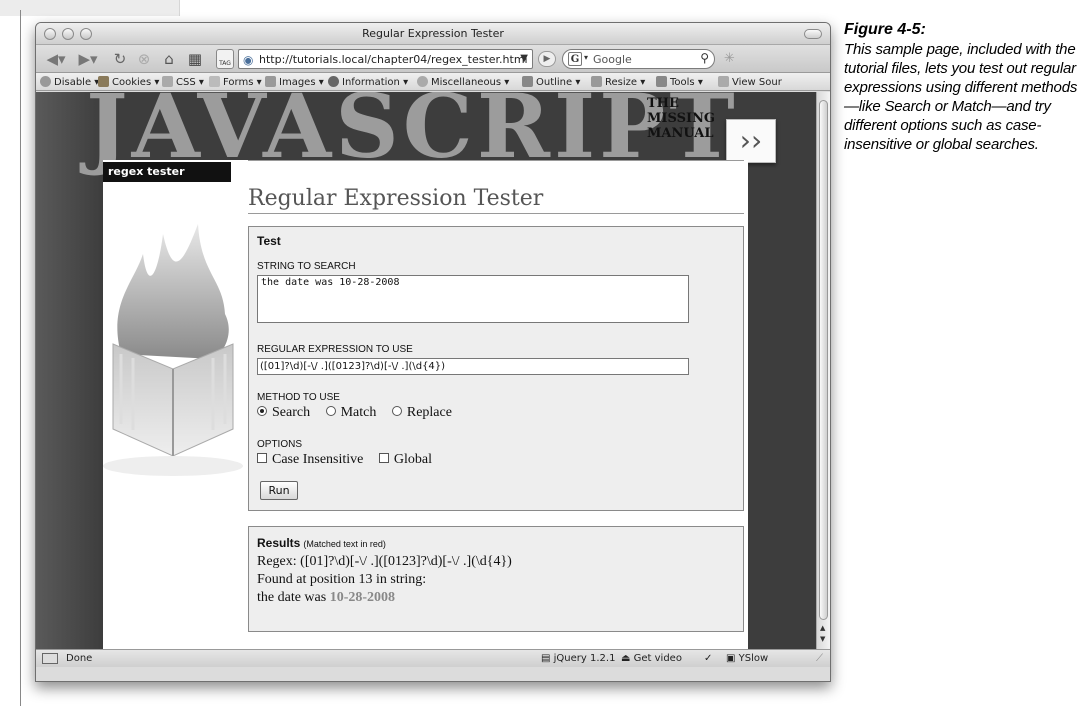 The height and width of the screenshot is (706, 1087). Describe the element at coordinates (823, 360) in the screenshot. I see `scrollbar-thumb` at that location.